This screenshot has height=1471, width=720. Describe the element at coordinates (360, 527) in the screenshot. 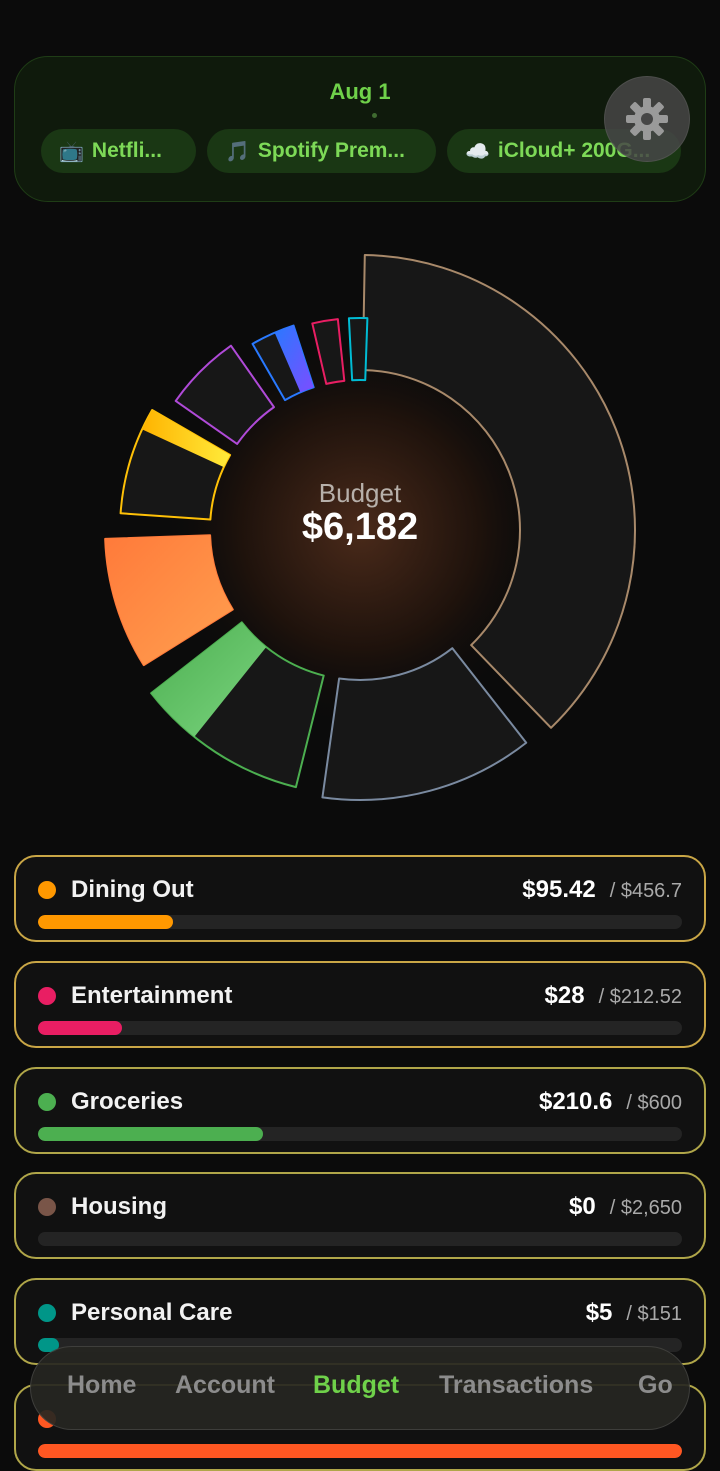

I see `budget-total: $6,182` at that location.